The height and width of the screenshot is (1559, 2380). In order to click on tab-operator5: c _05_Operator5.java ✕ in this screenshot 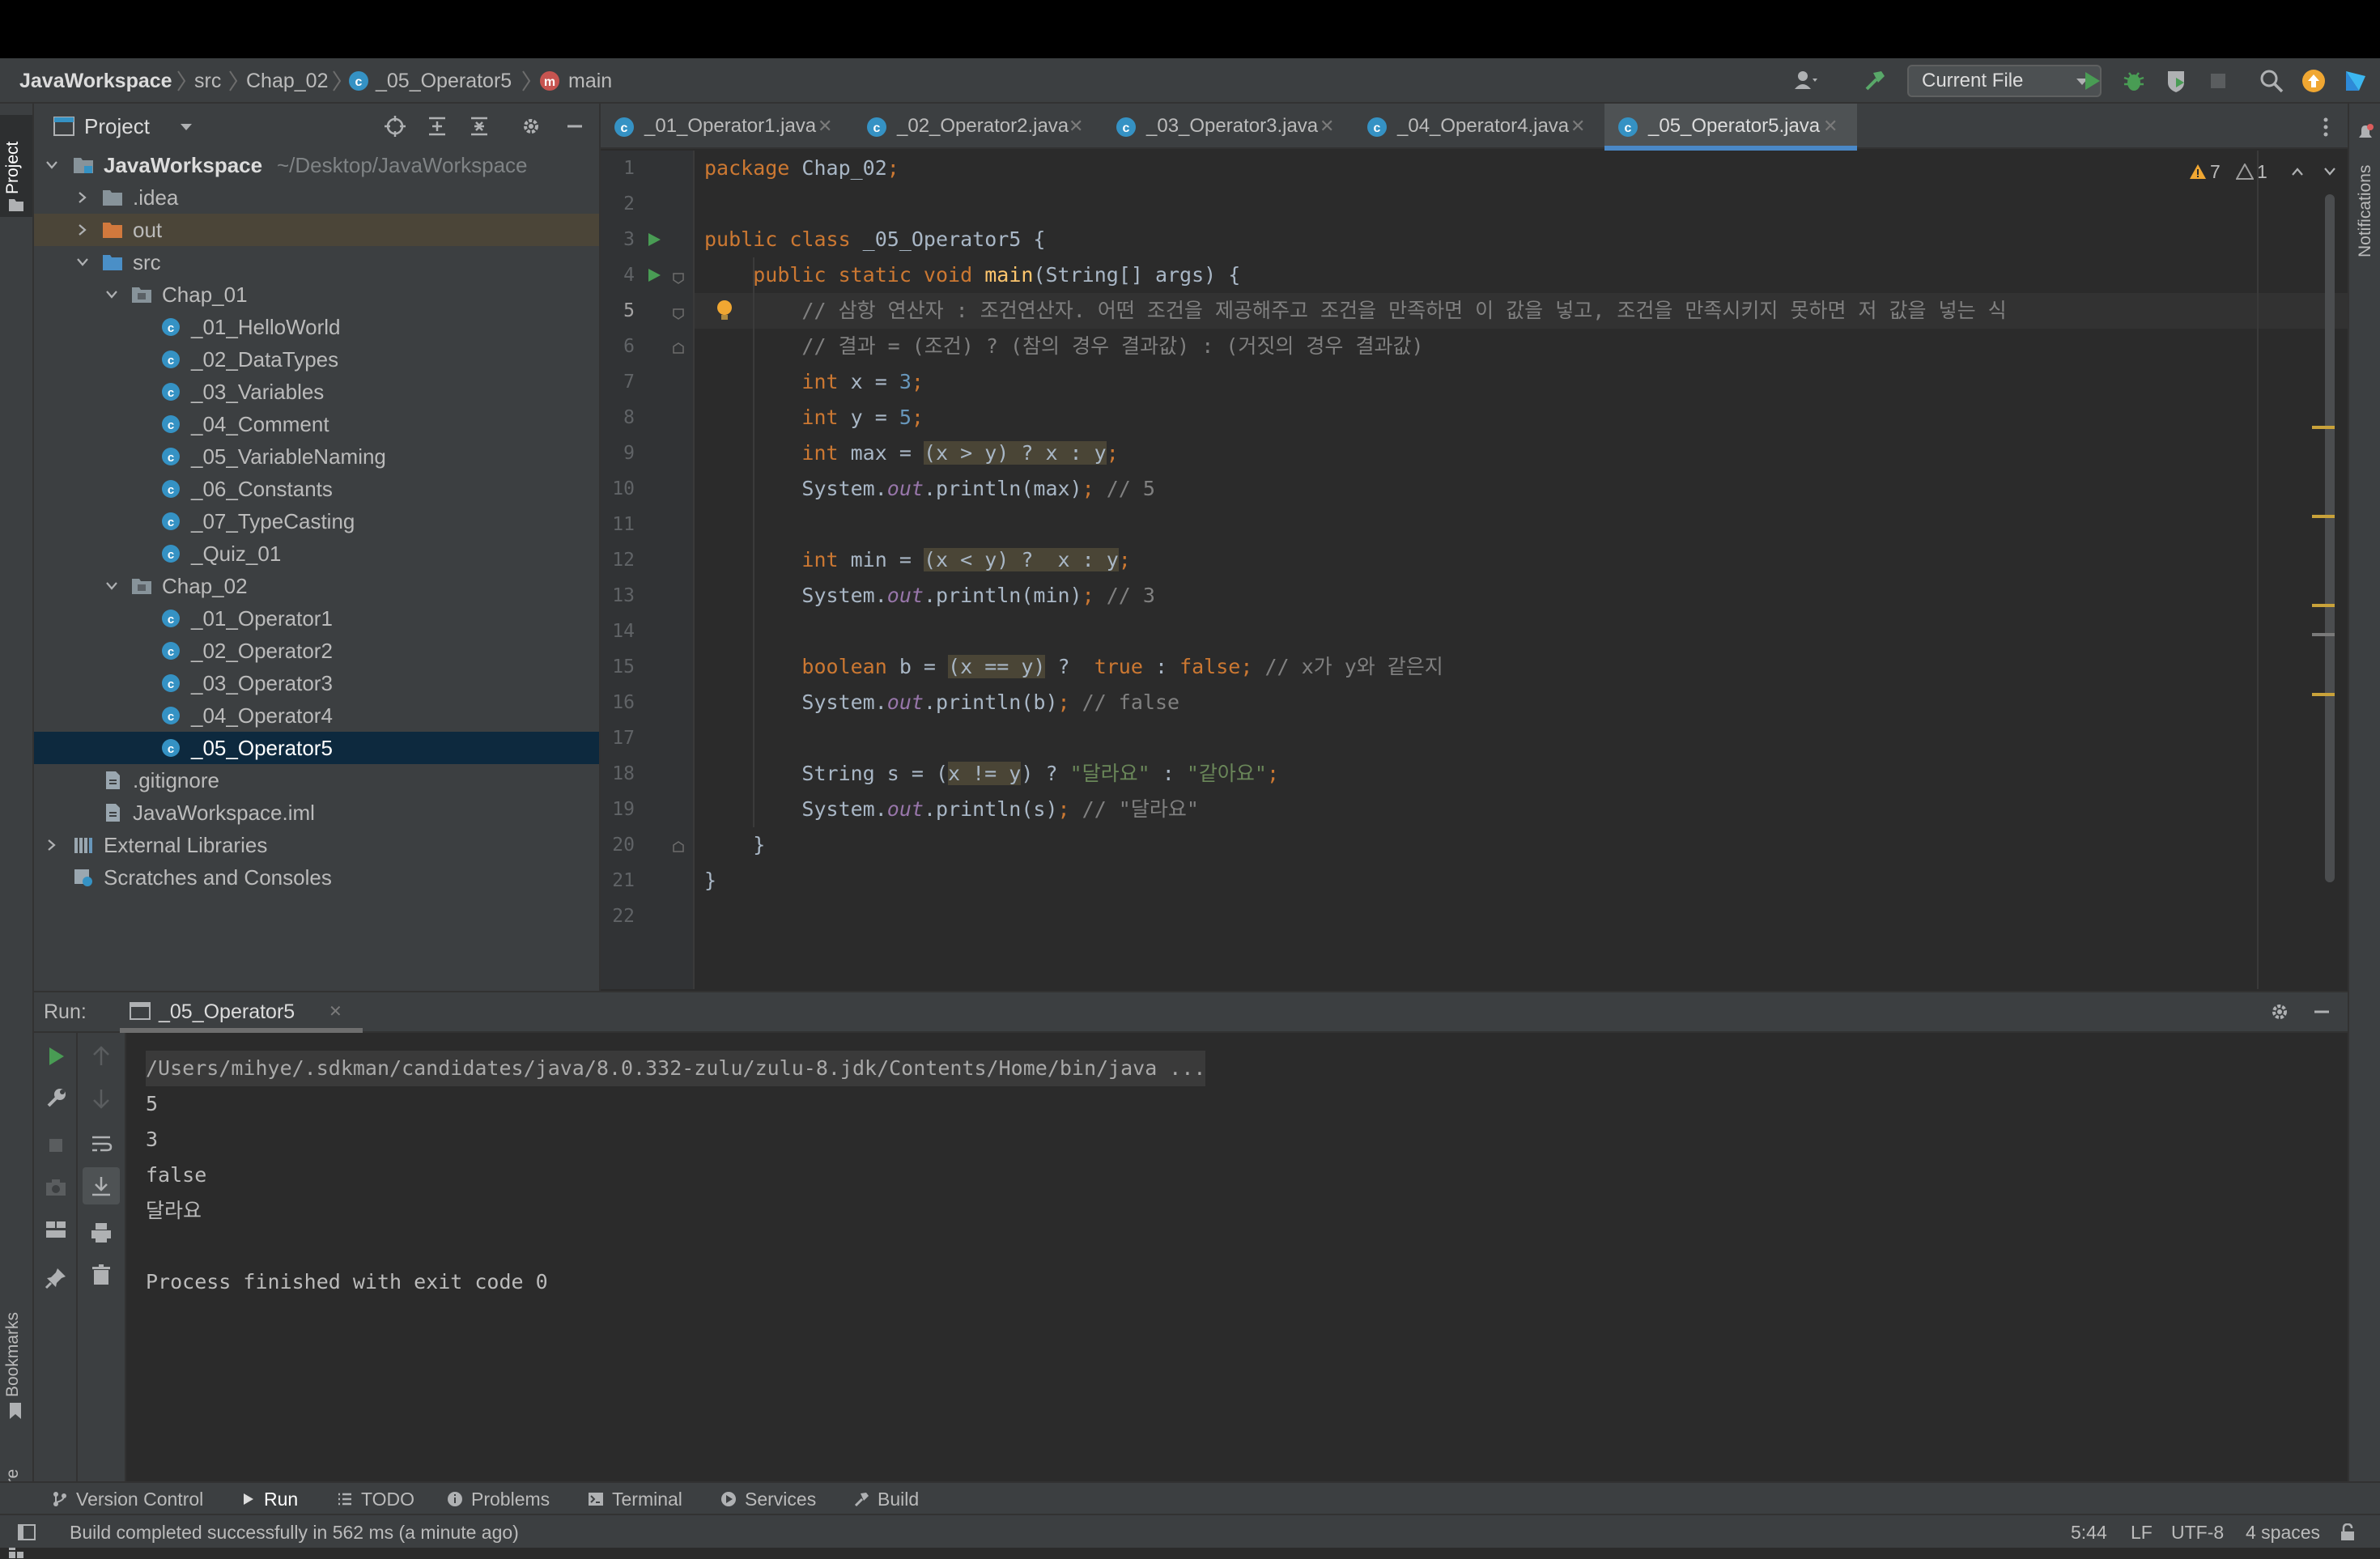, I will do `click(1731, 128)`.